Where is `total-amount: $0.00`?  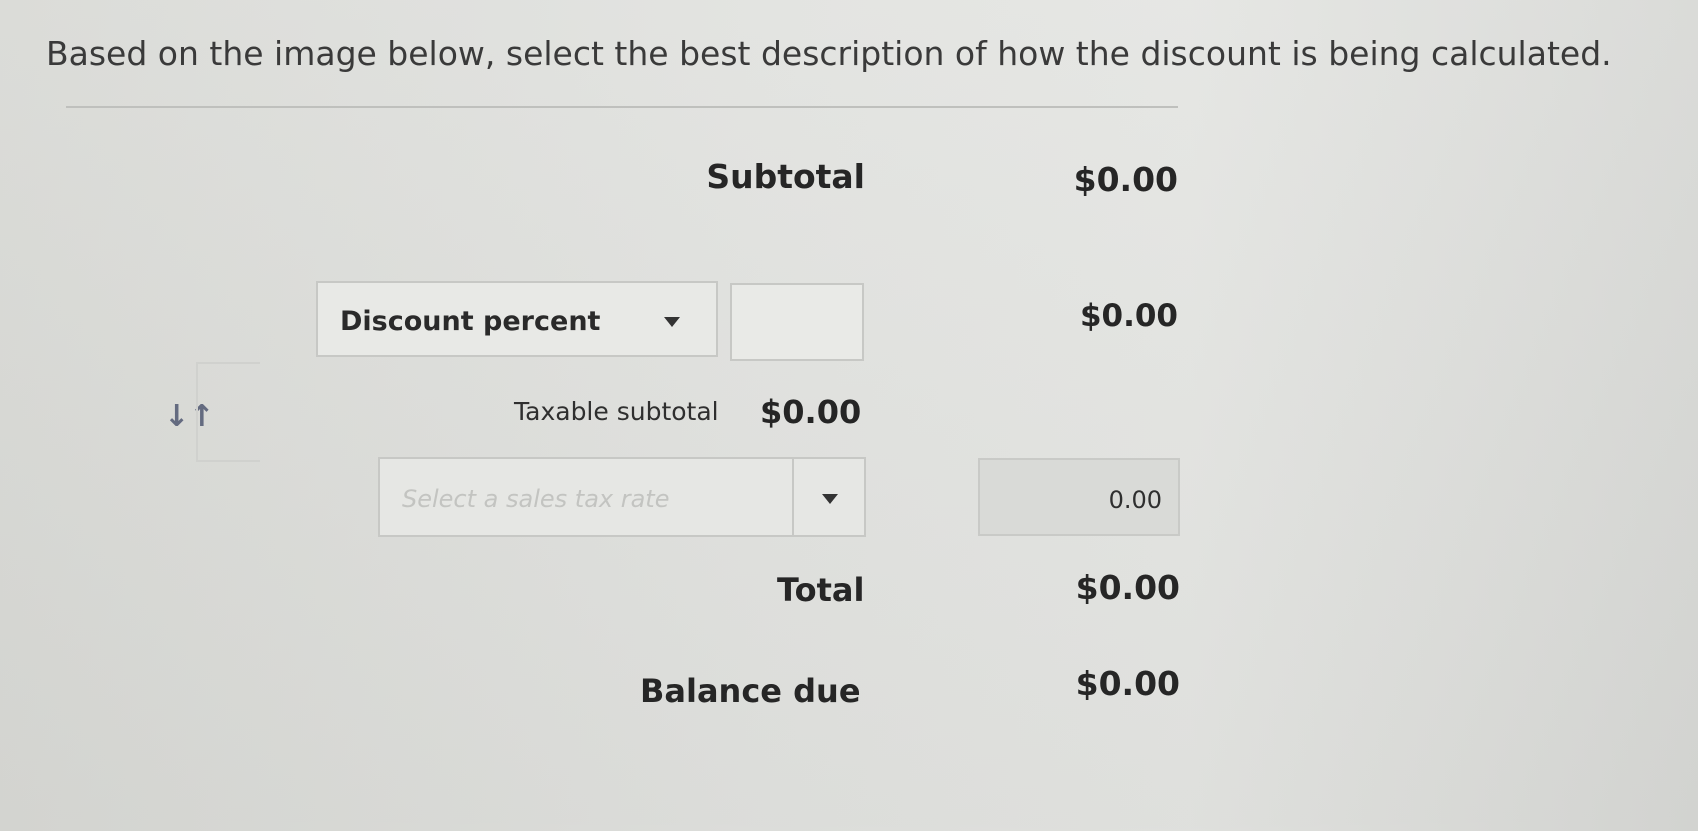 total-amount: $0.00 is located at coordinates (1127, 587).